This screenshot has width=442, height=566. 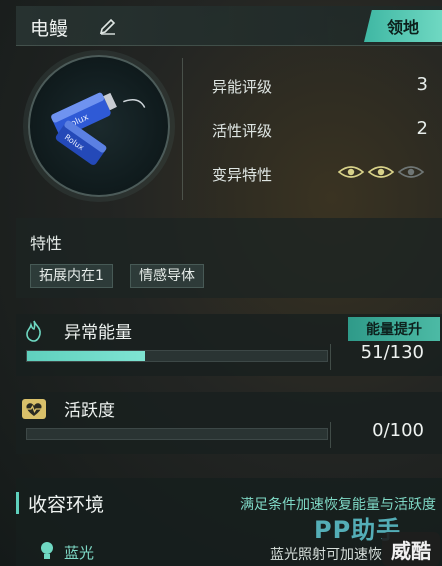 I want to click on activity-title: 活跃度, so click(x=89, y=411).